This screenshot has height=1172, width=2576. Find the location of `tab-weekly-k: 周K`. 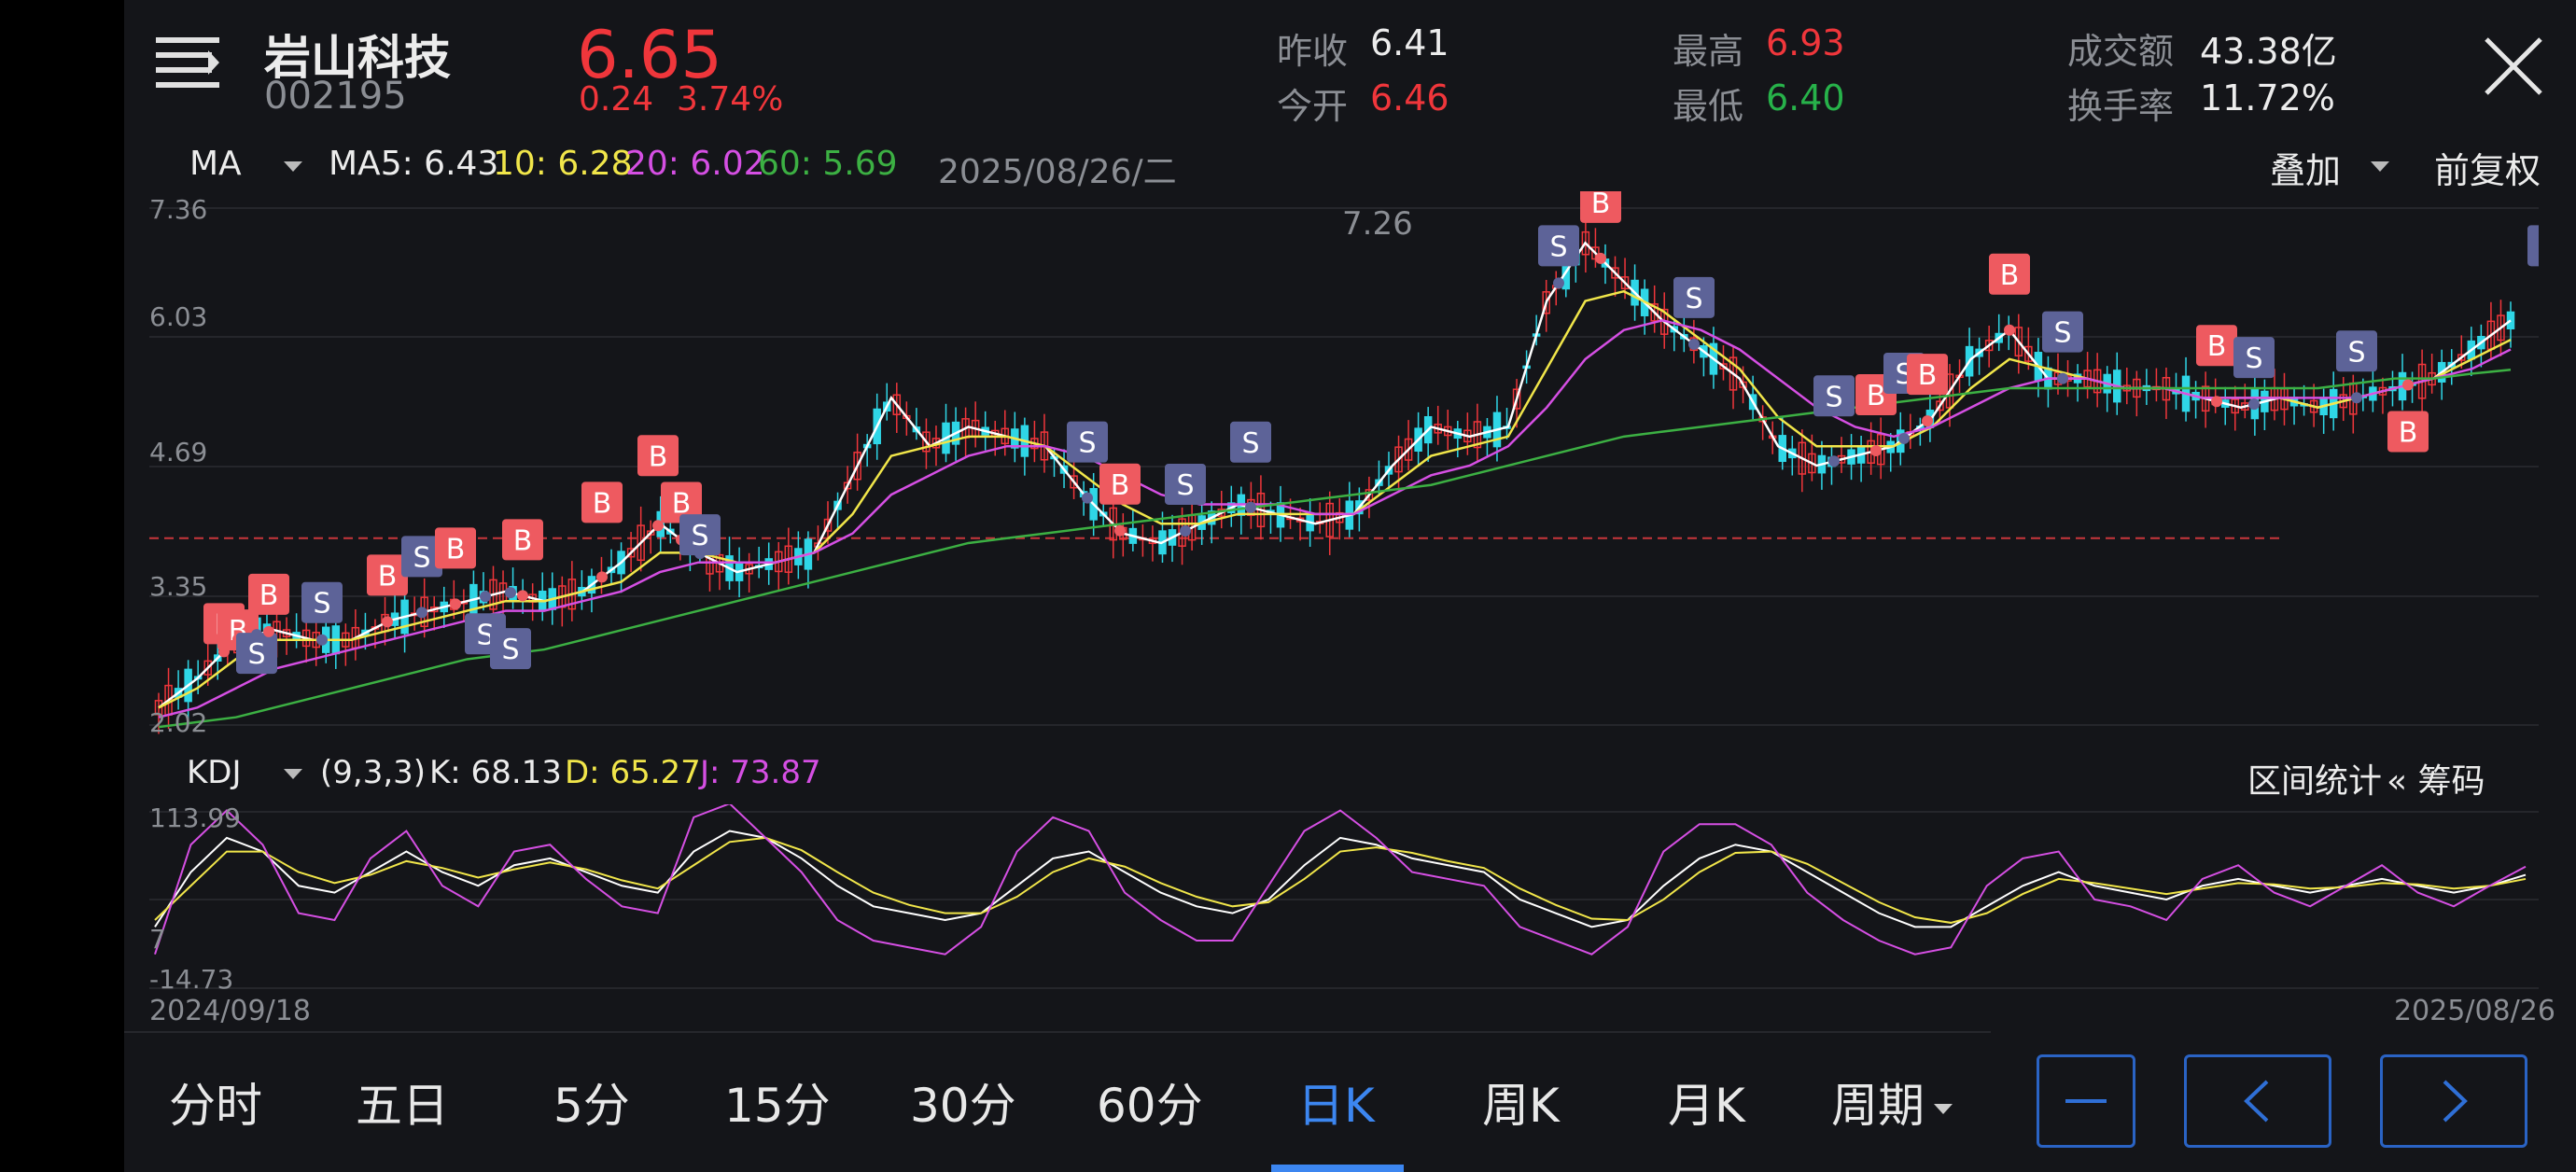

tab-weekly-k: 周K is located at coordinates (1521, 1102).